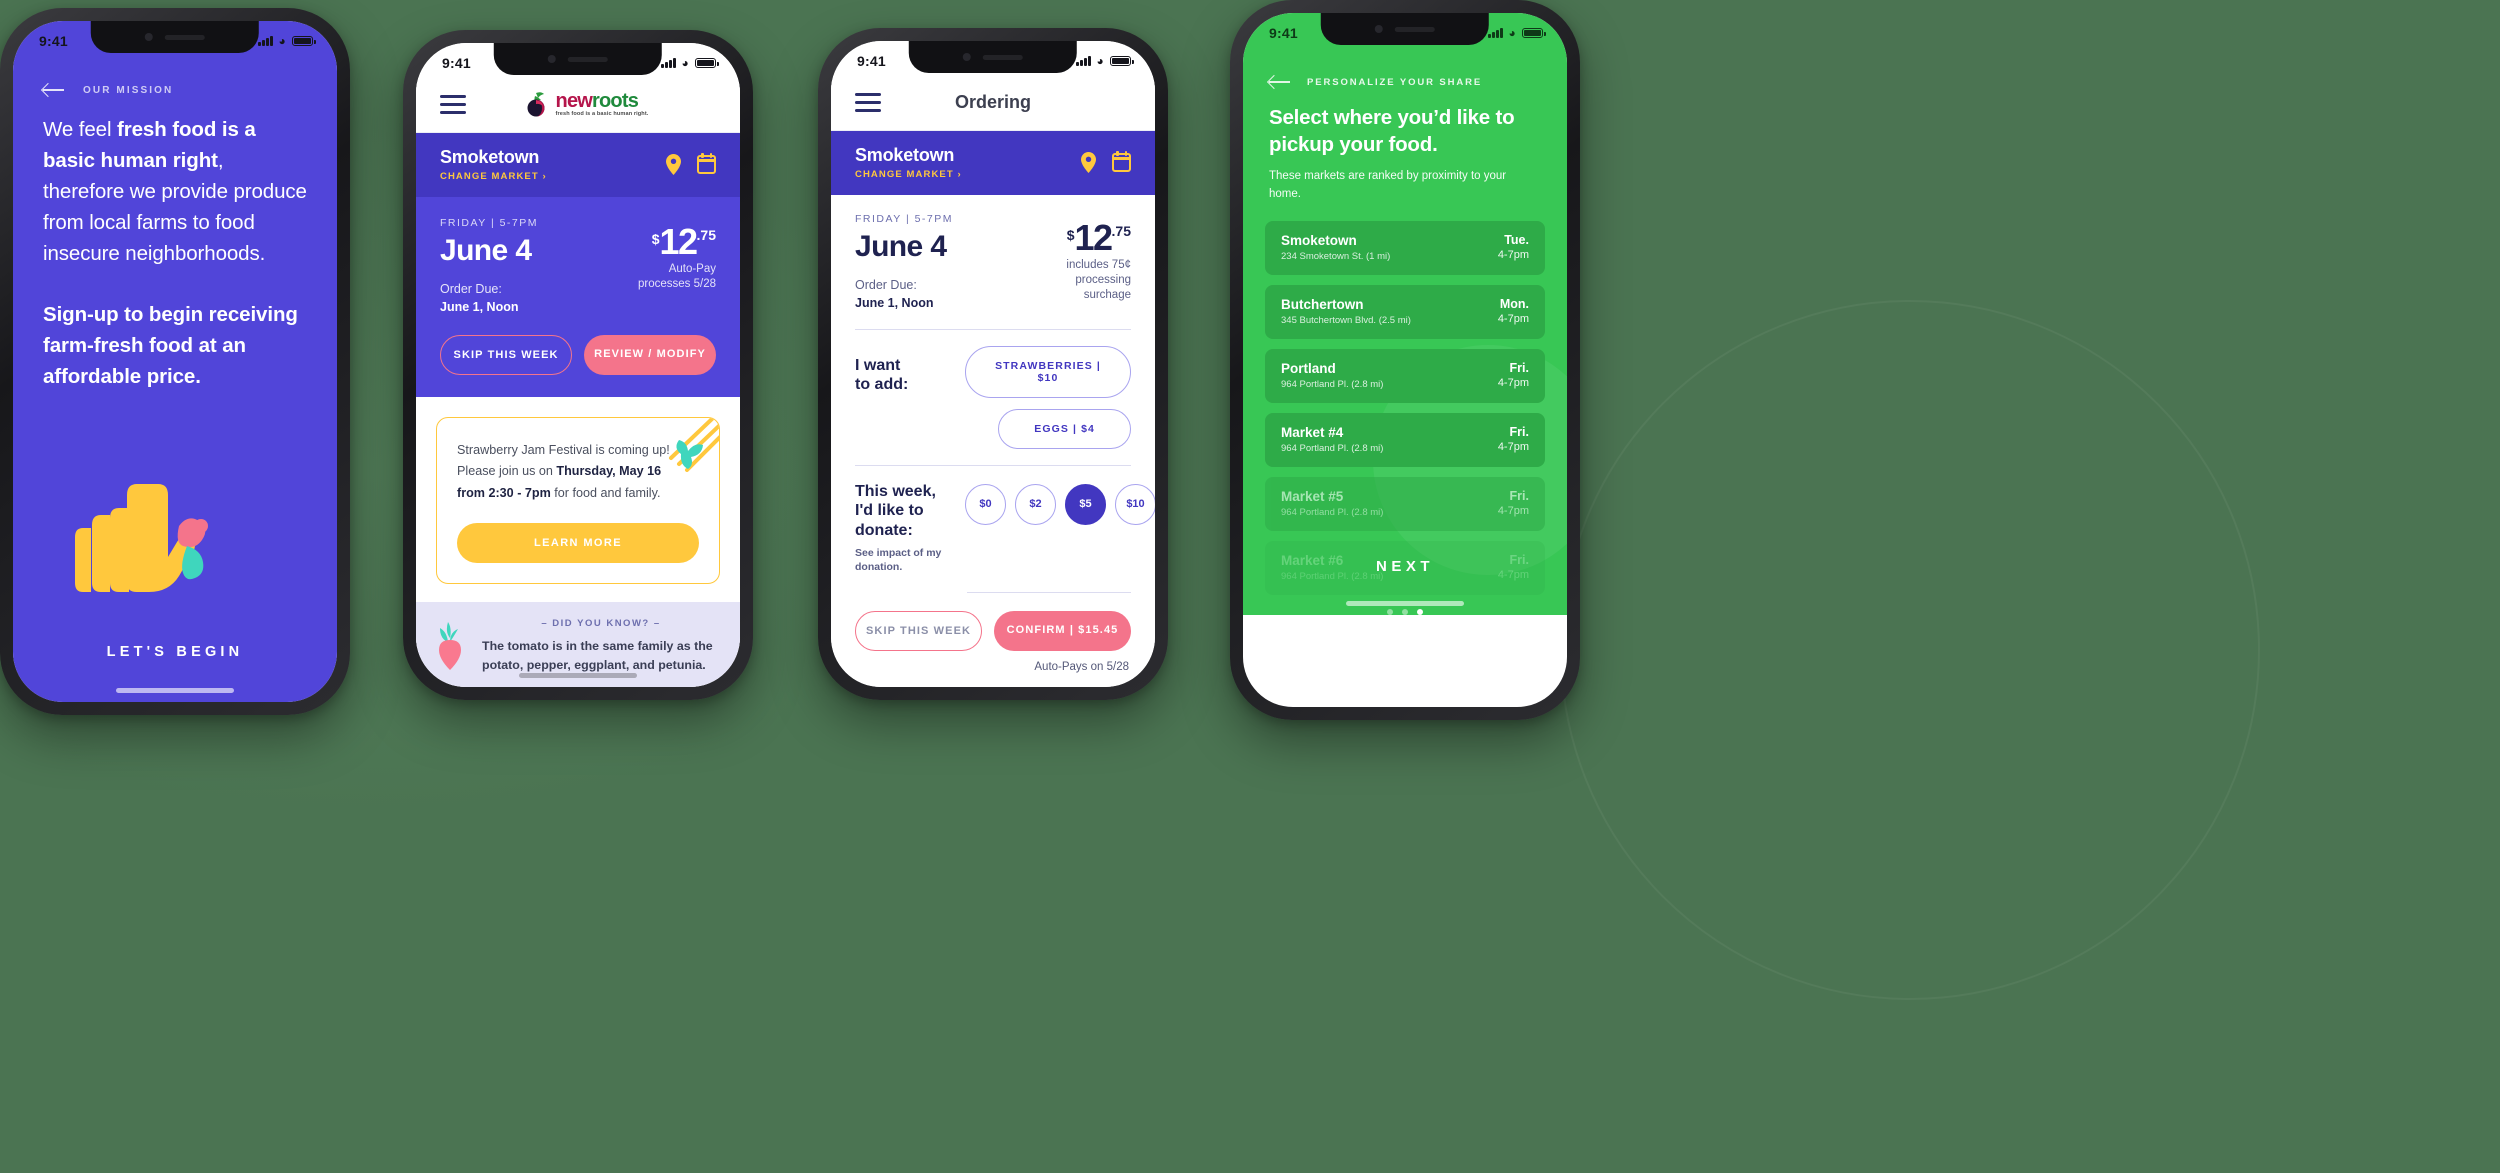  Describe the element at coordinates (609, 471) in the screenshot. I see `promo-line-2b: Thursday, May 16` at that location.